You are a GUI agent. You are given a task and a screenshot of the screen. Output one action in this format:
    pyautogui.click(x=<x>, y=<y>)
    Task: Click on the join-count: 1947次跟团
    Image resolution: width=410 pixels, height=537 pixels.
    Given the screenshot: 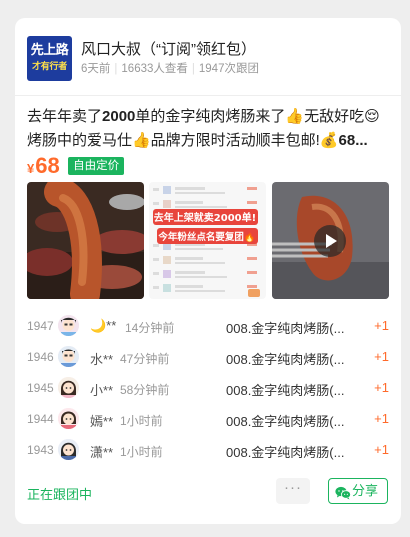 What is the action you would take?
    pyautogui.click(x=228, y=69)
    